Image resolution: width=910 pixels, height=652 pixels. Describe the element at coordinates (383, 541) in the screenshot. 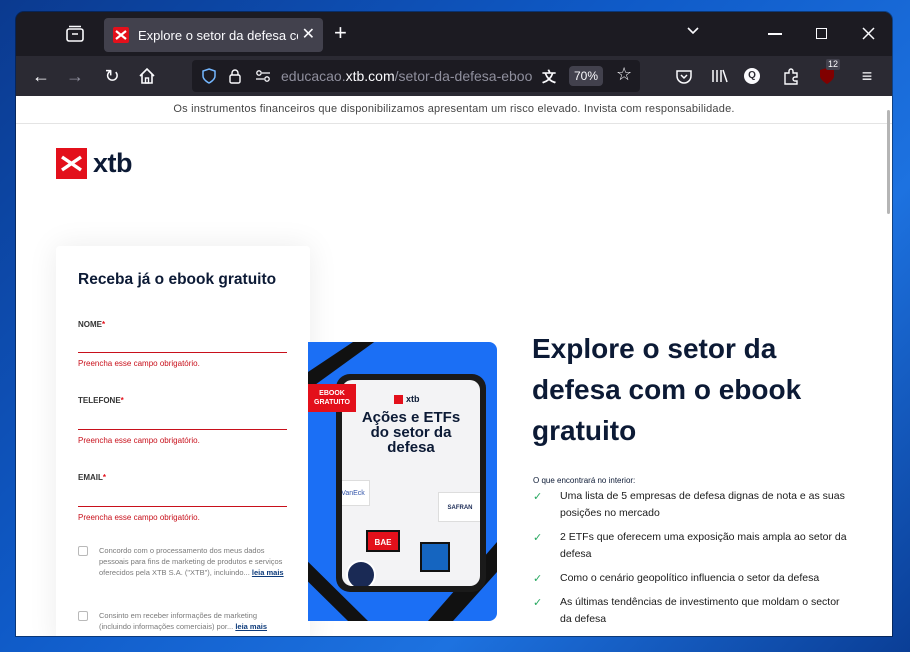

I see `bae-logo-tile: BAE` at that location.